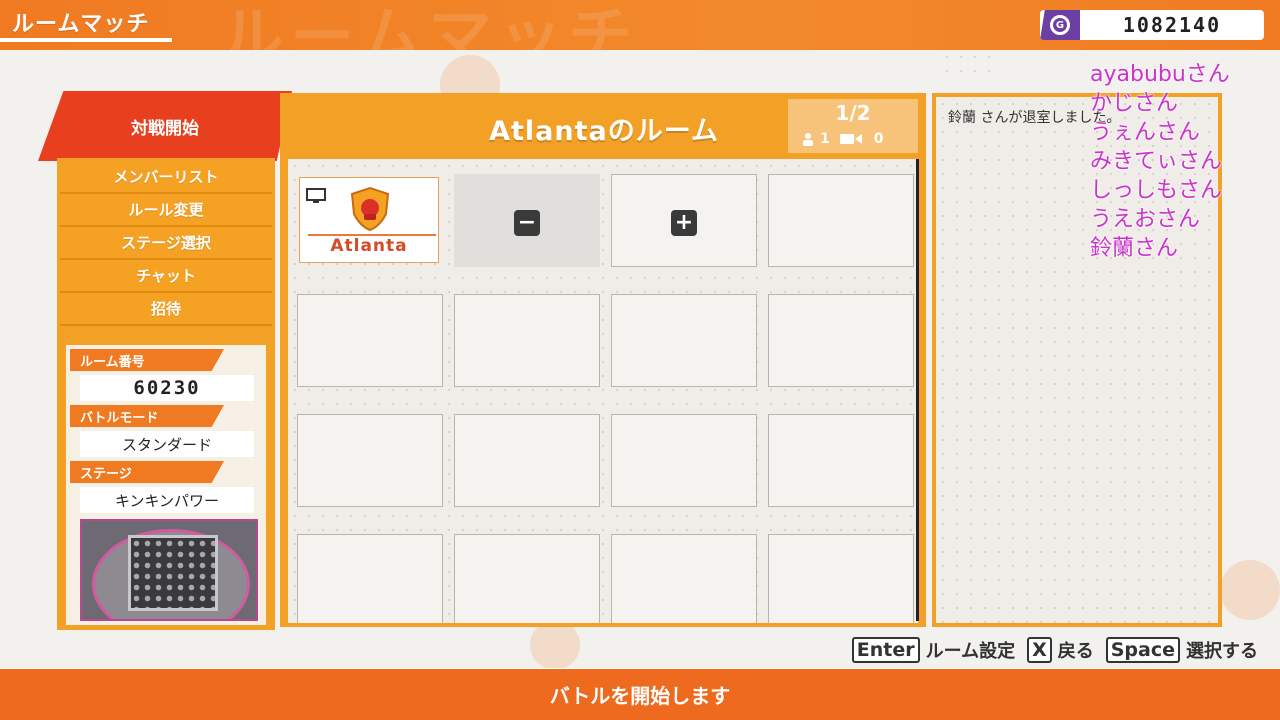 The width and height of the screenshot is (1280, 720). Describe the element at coordinates (316, 195) in the screenshot. I see `monitor-icon` at that location.